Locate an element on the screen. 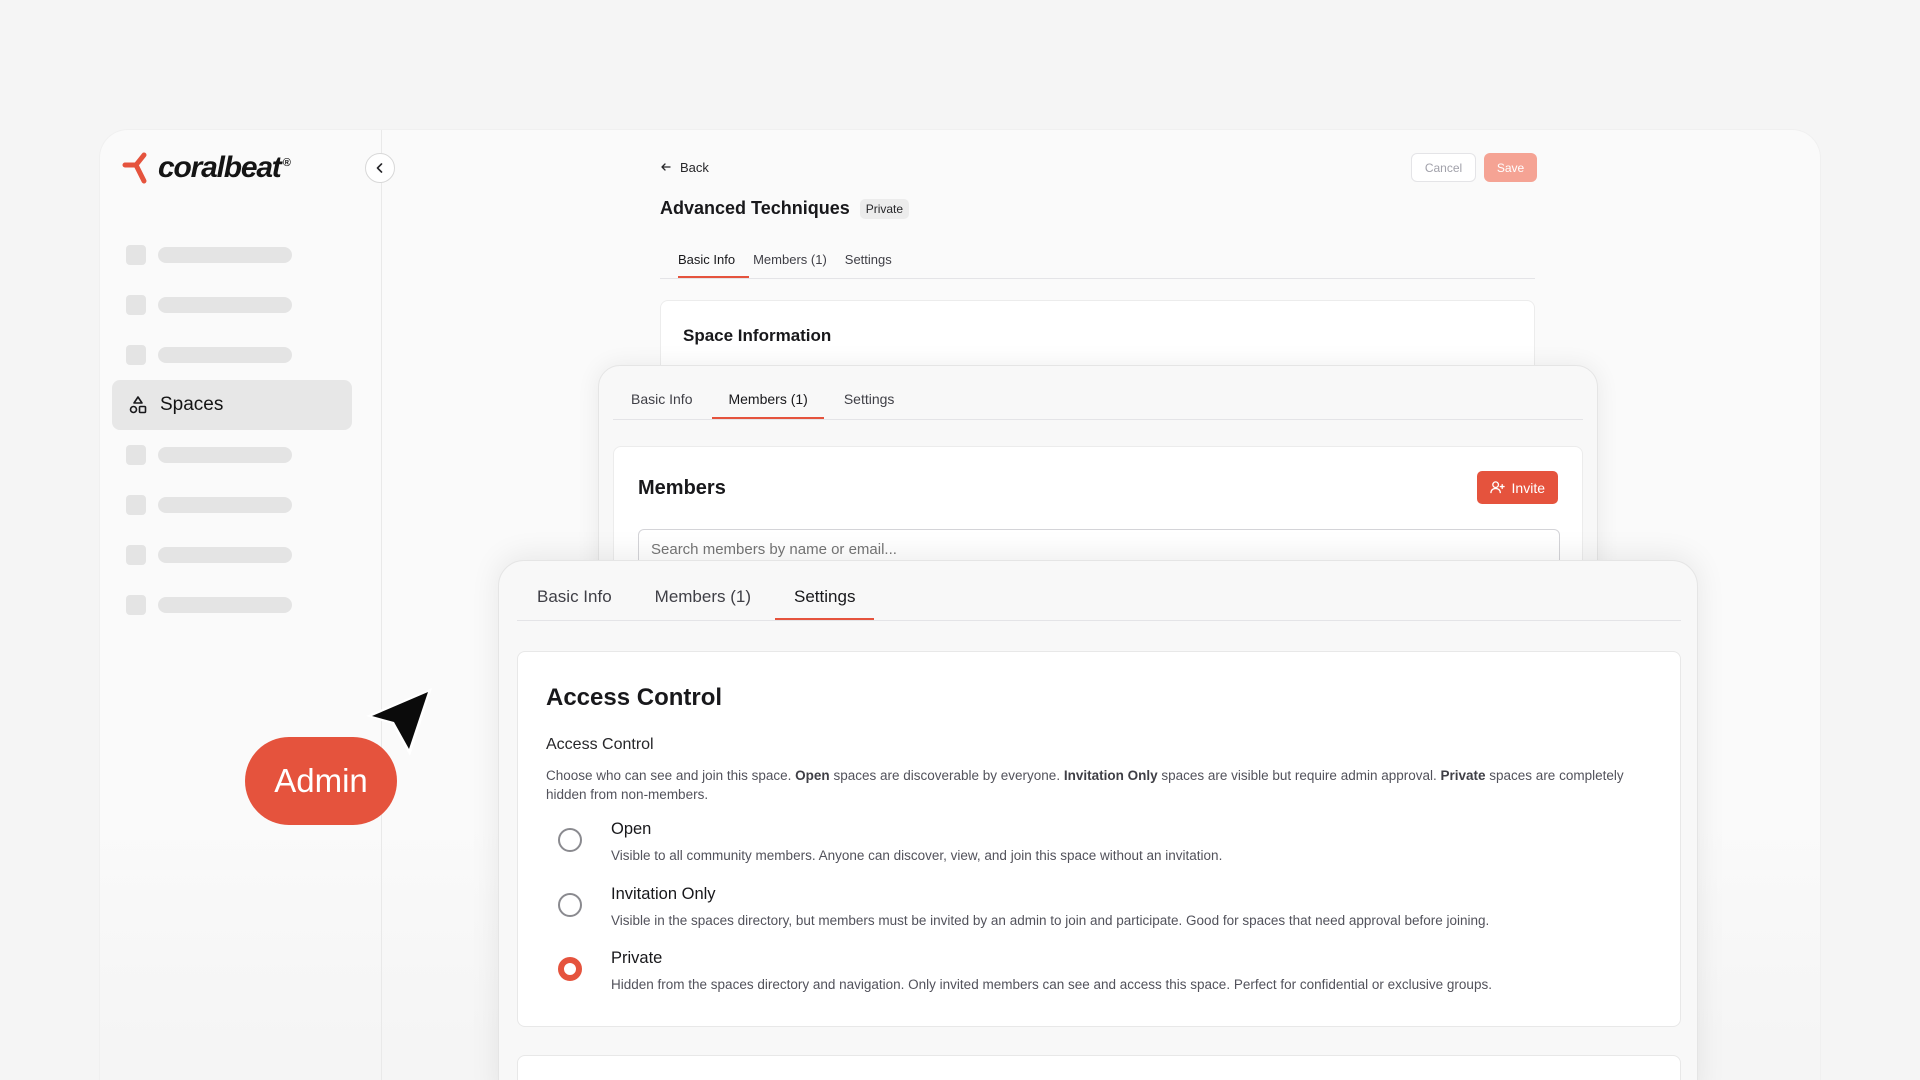 This screenshot has height=1080, width=1920. chevron-left-icon is located at coordinates (379, 168).